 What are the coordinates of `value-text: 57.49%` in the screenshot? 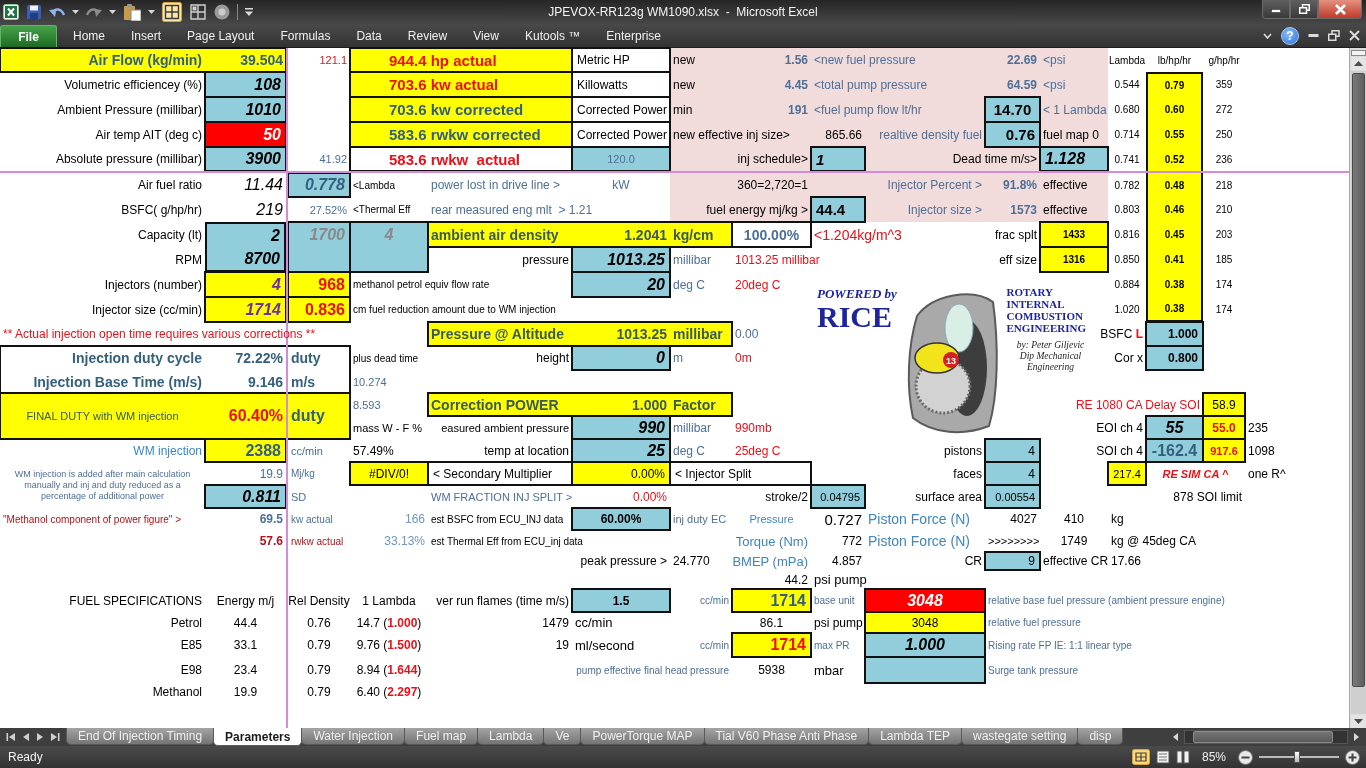 It's located at (373, 450).